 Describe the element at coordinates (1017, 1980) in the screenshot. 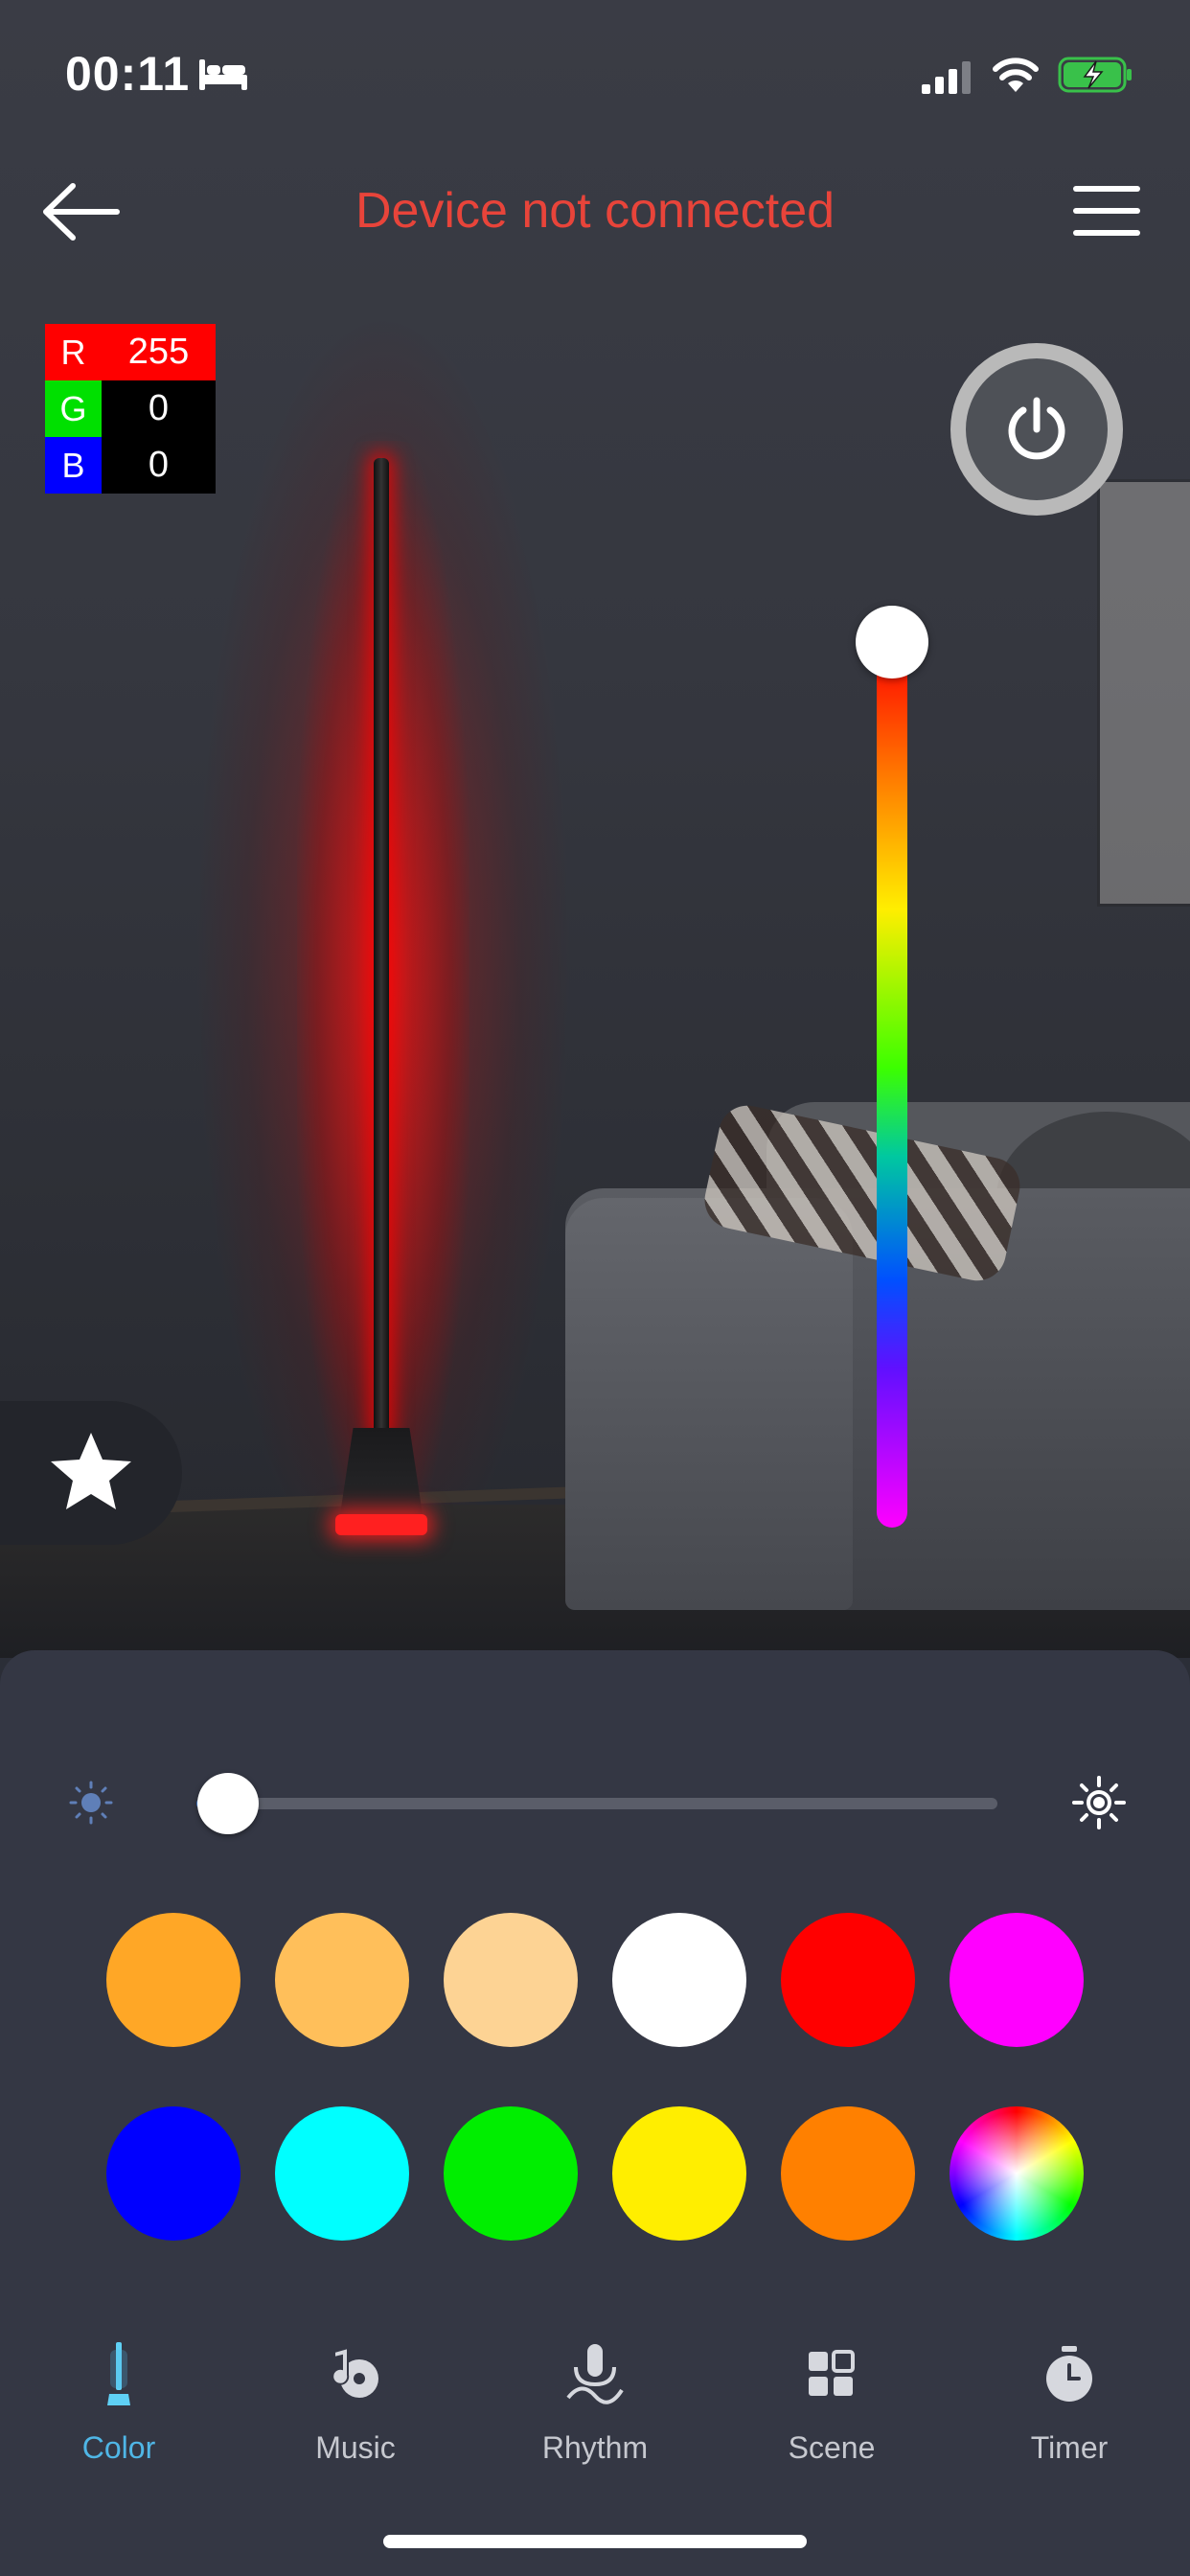

I see `color-swatch-magenta` at that location.